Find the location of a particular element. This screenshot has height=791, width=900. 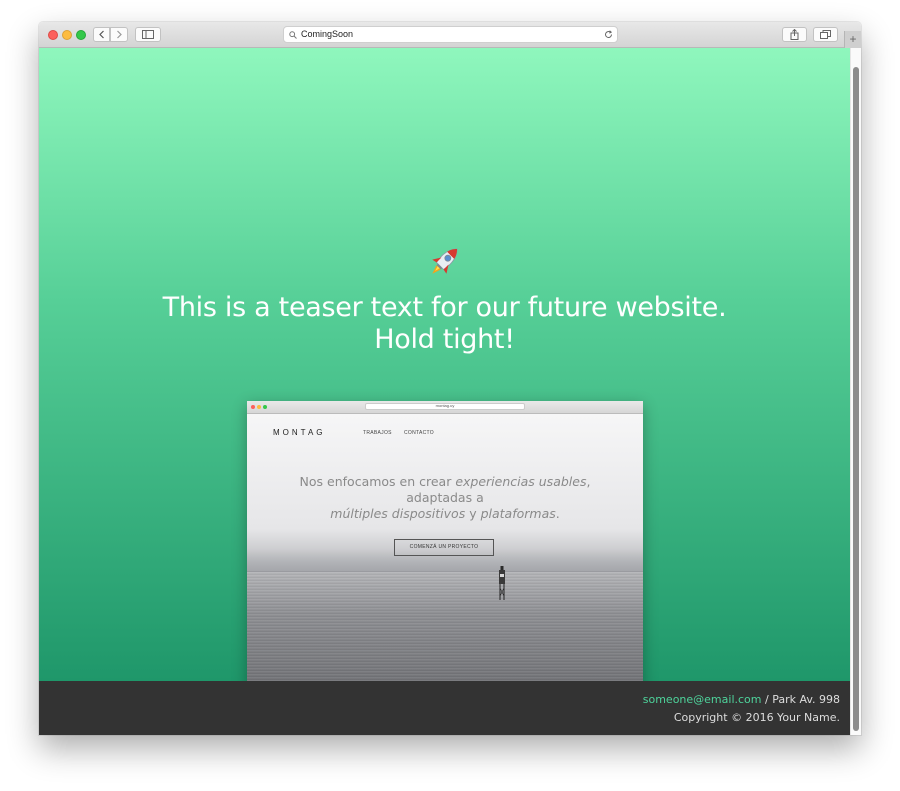

reload-icon is located at coordinates (608, 34).